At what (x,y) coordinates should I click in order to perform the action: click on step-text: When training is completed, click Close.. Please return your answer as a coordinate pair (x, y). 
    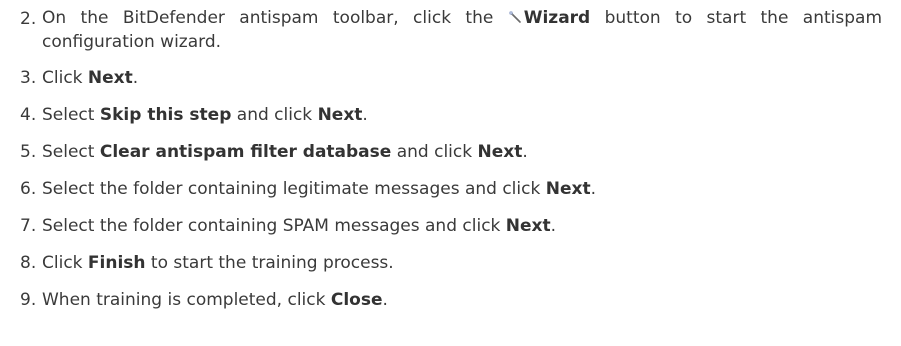
    Looking at the image, I should click on (462, 300).